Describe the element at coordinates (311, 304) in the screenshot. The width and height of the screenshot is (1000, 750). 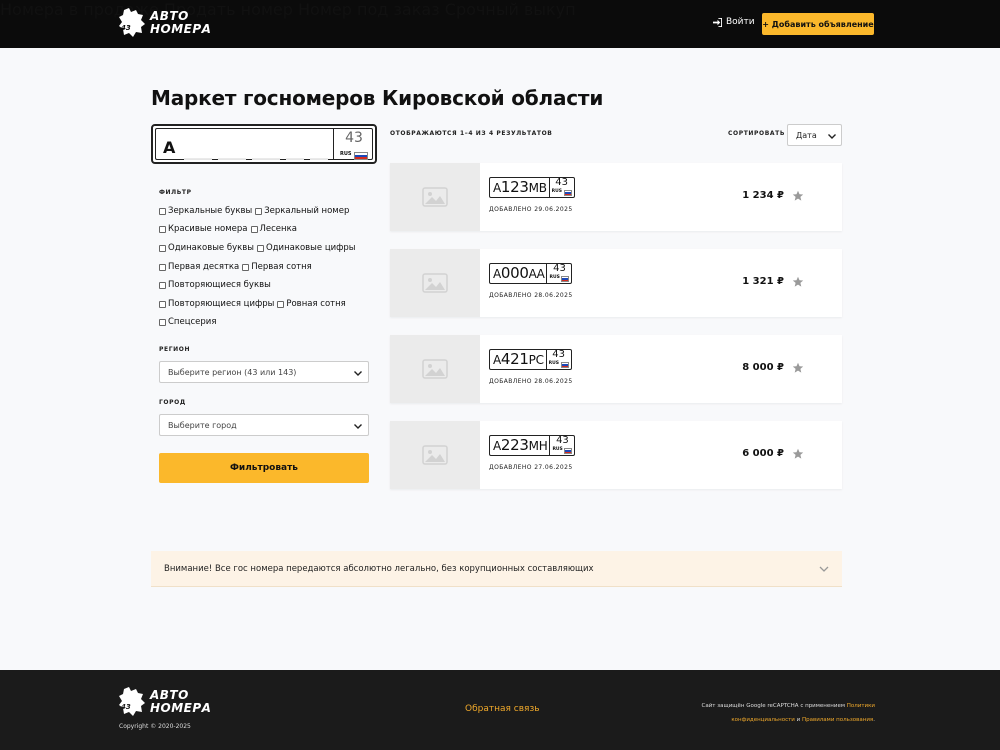
I see `checkbox-round-hundred: Ровная сотня` at that location.